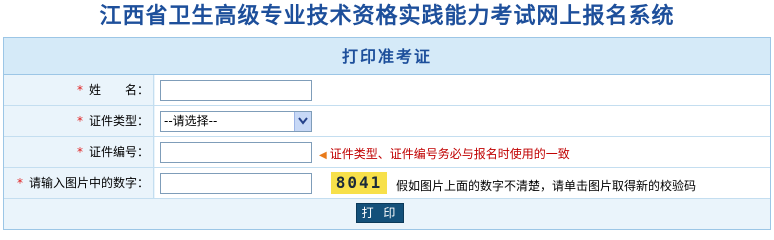  I want to click on id-type-value-cell: --请选择--, so click(462, 121).